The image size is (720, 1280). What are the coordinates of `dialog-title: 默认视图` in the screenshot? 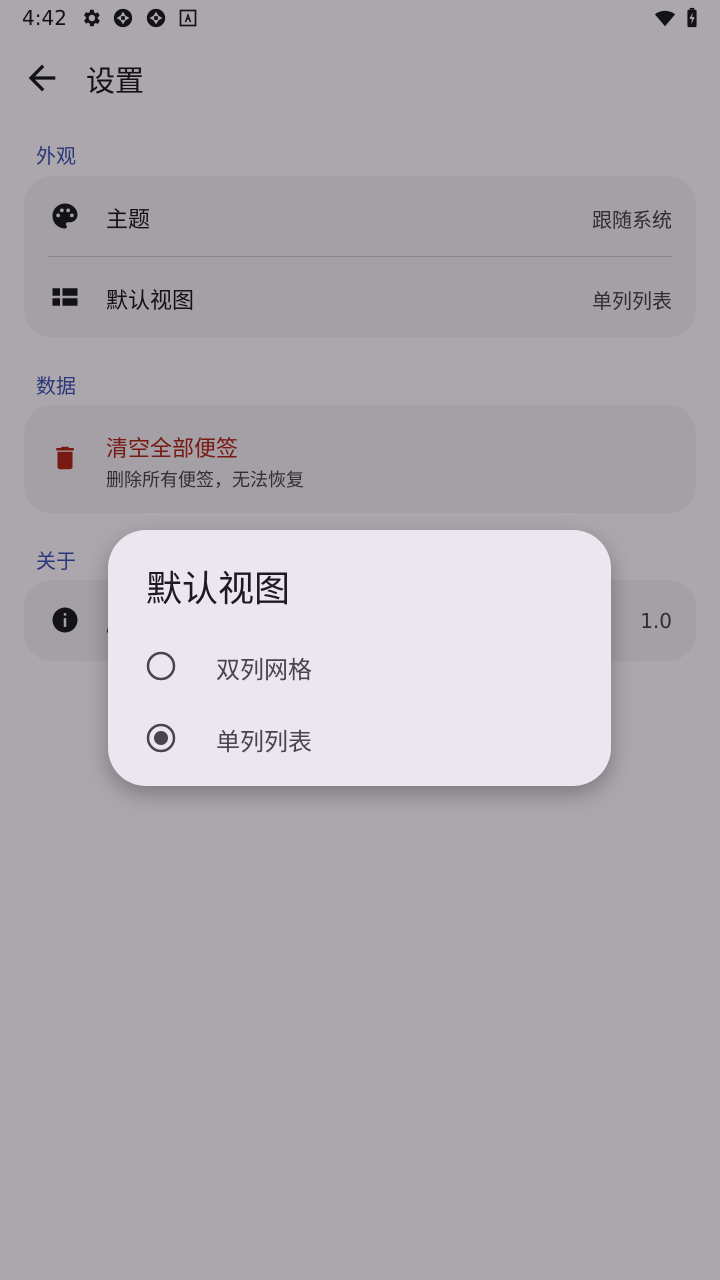 It's located at (218, 589).